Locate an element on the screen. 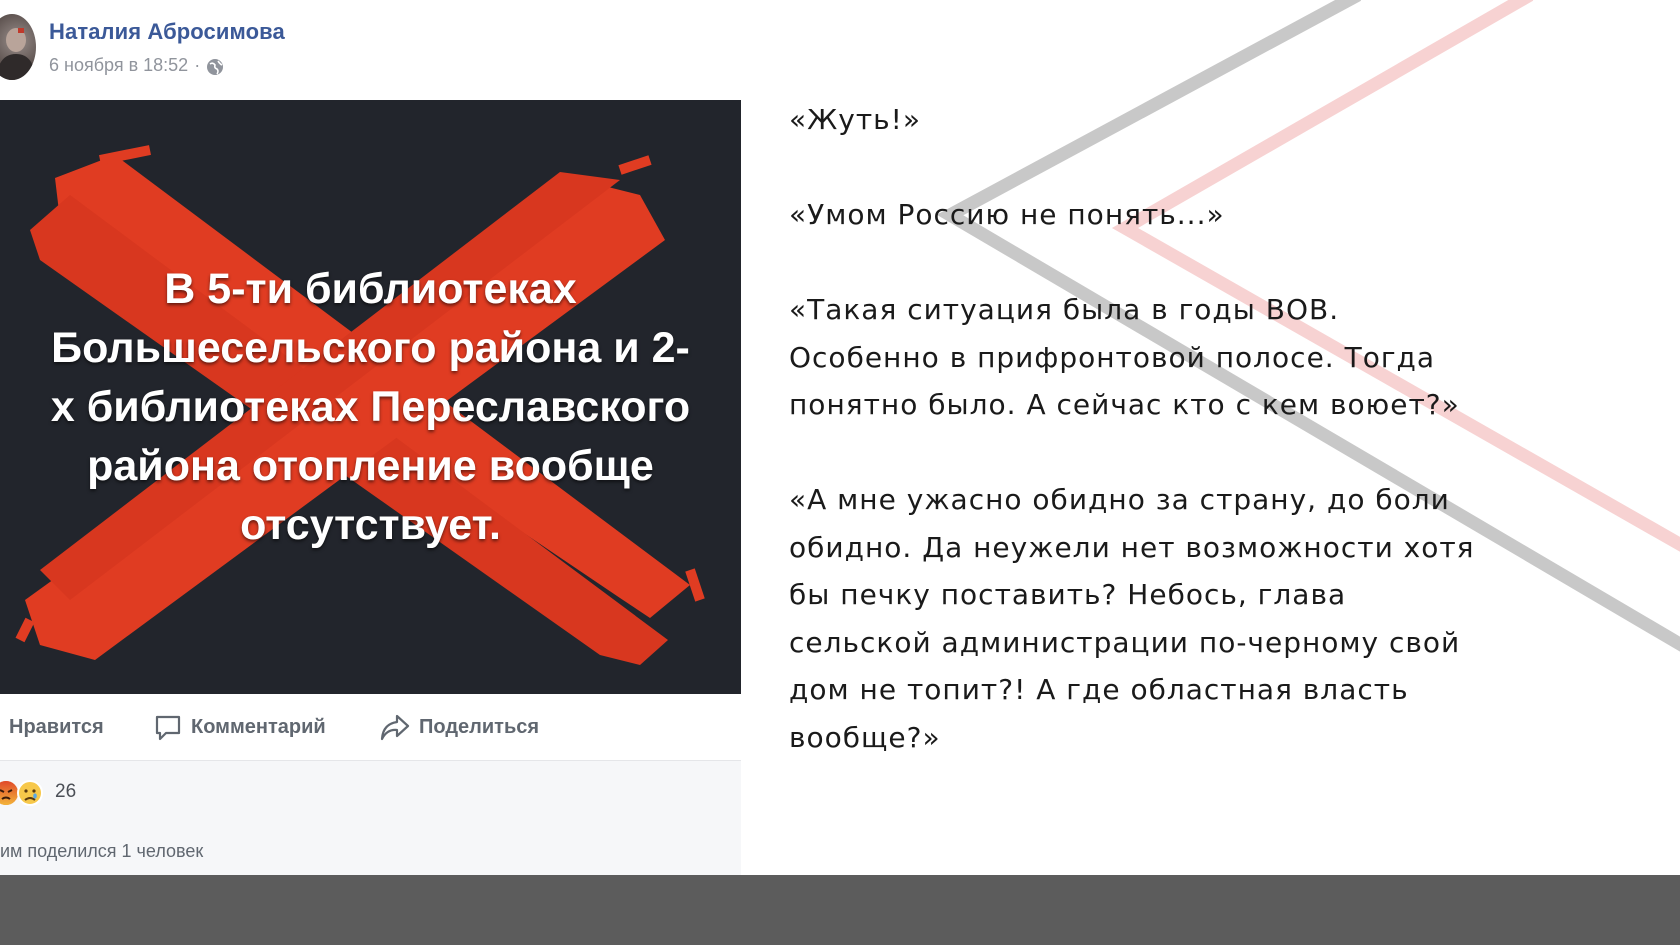 This screenshot has height=945, width=1680. like-label: Нравится is located at coordinates (56, 727).